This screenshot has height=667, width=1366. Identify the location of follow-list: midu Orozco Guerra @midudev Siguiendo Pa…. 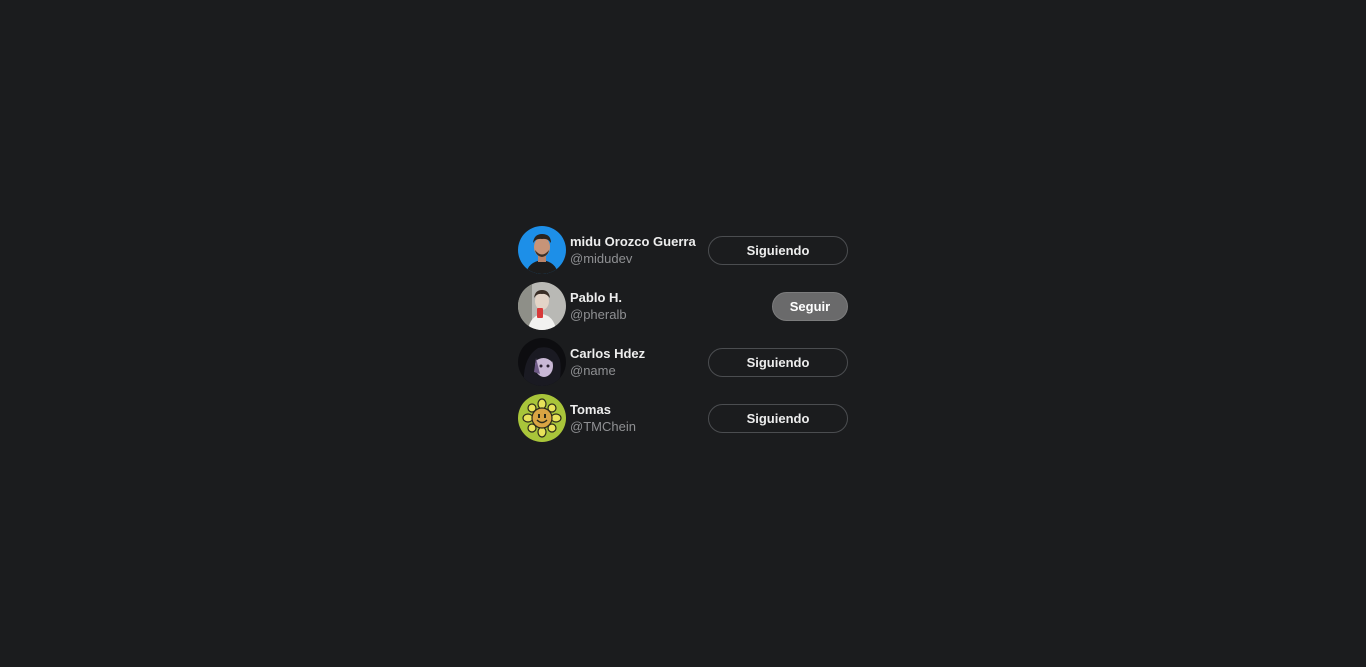
(683, 338).